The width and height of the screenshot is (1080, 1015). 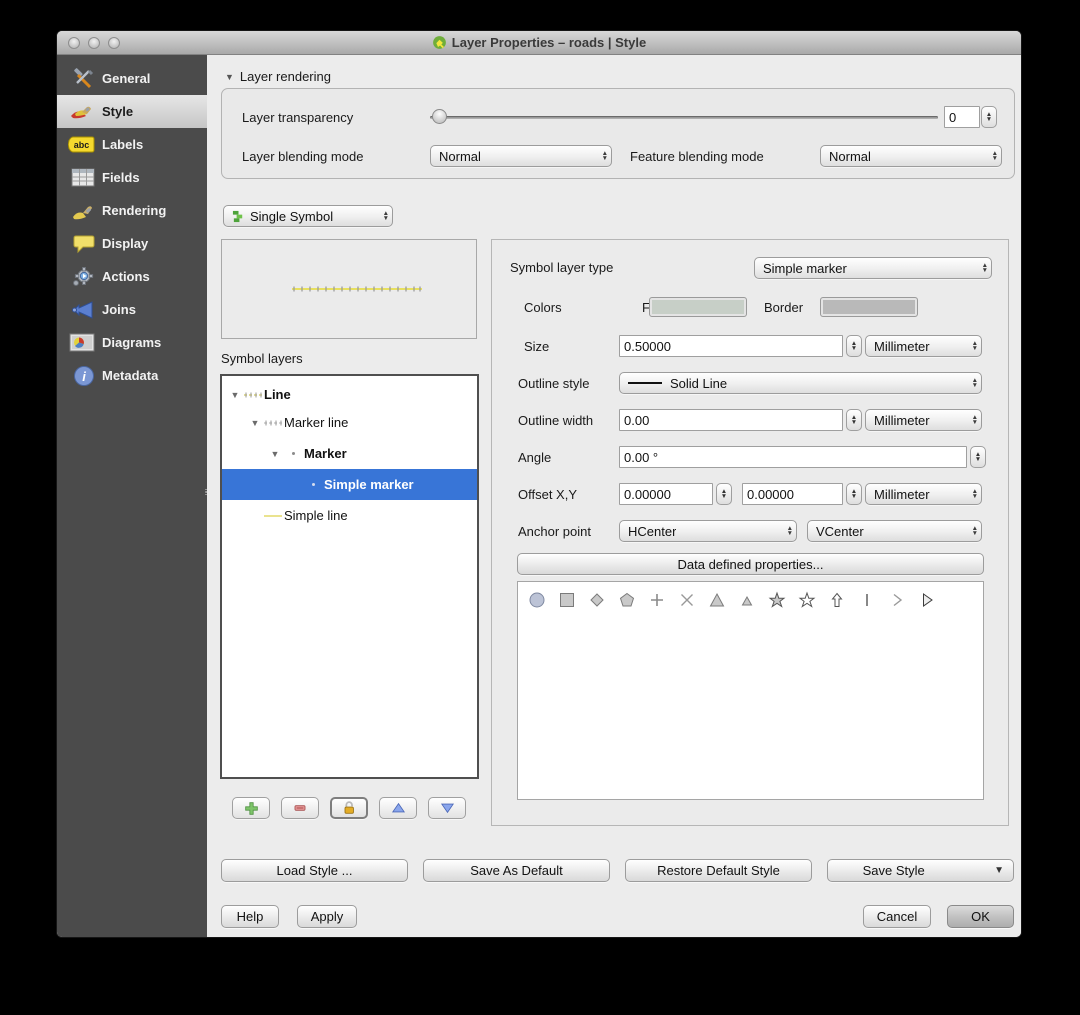 I want to click on slider-handle, so click(x=439, y=116).